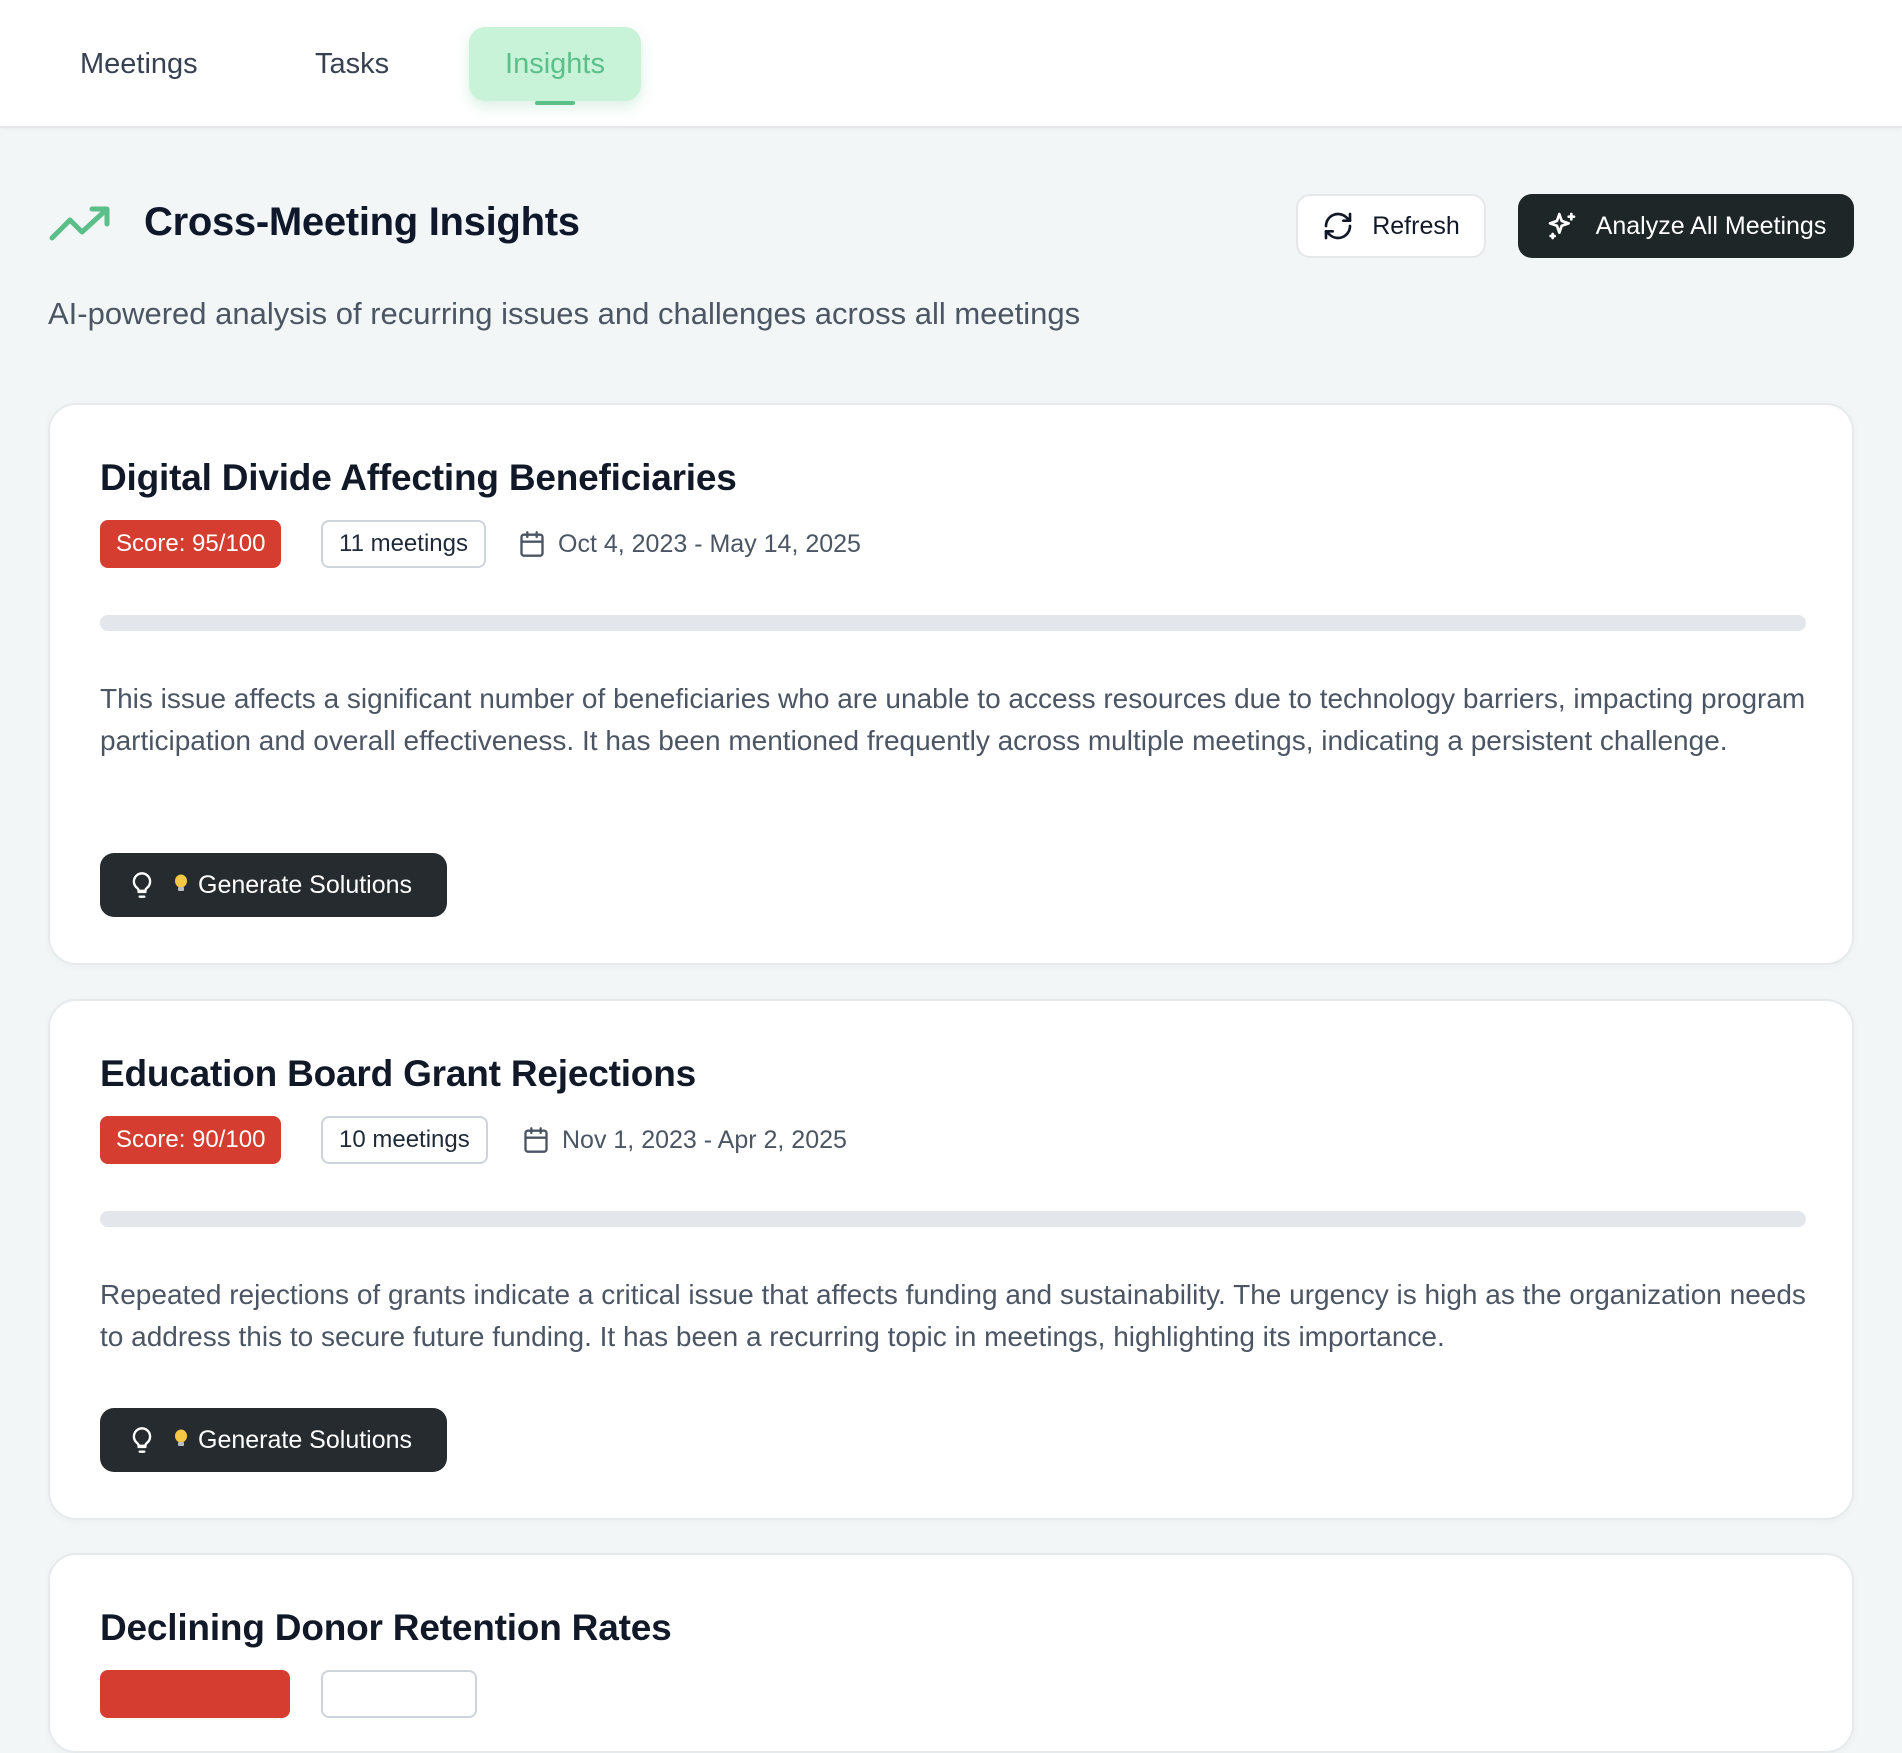 The image size is (1902, 1753). Describe the element at coordinates (404, 1140) in the screenshot. I see `meetings-count-badge: 10 meetings` at that location.